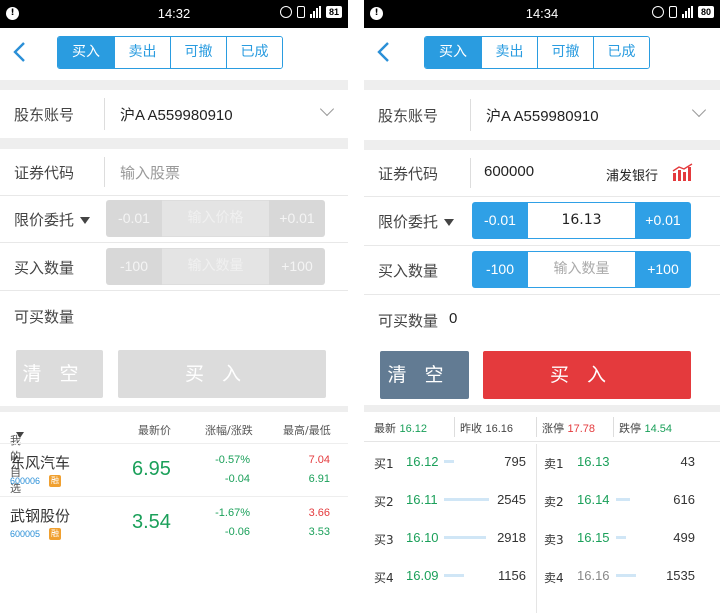  Describe the element at coordinates (25, 481) in the screenshot. I see `stock-code: 600006` at that location.